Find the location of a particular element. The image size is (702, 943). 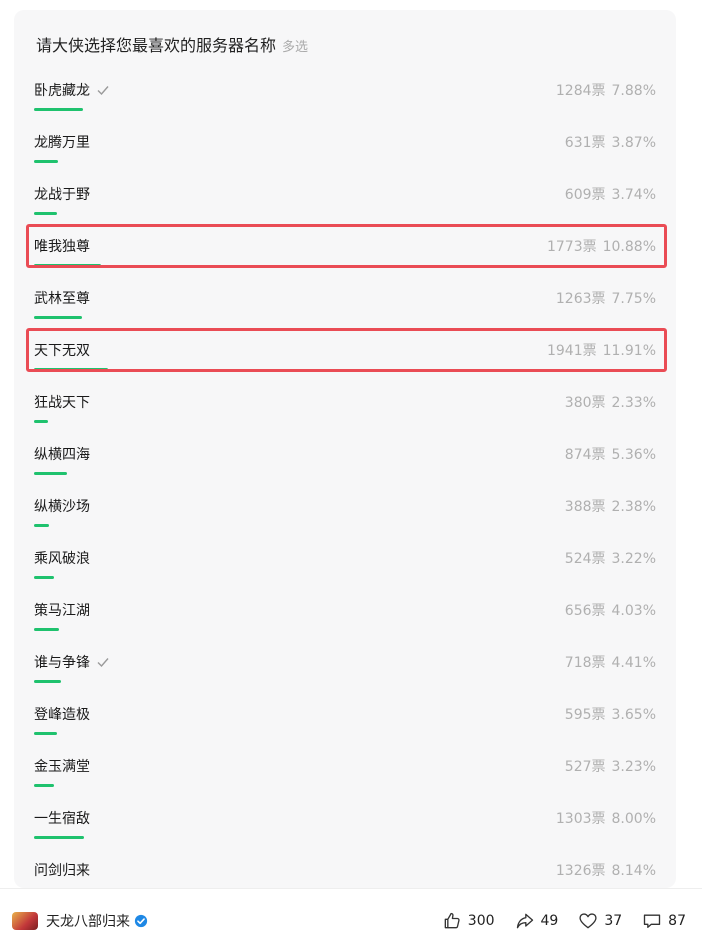

poll-option: 龙战于野 609票 3.74% is located at coordinates (345, 198).